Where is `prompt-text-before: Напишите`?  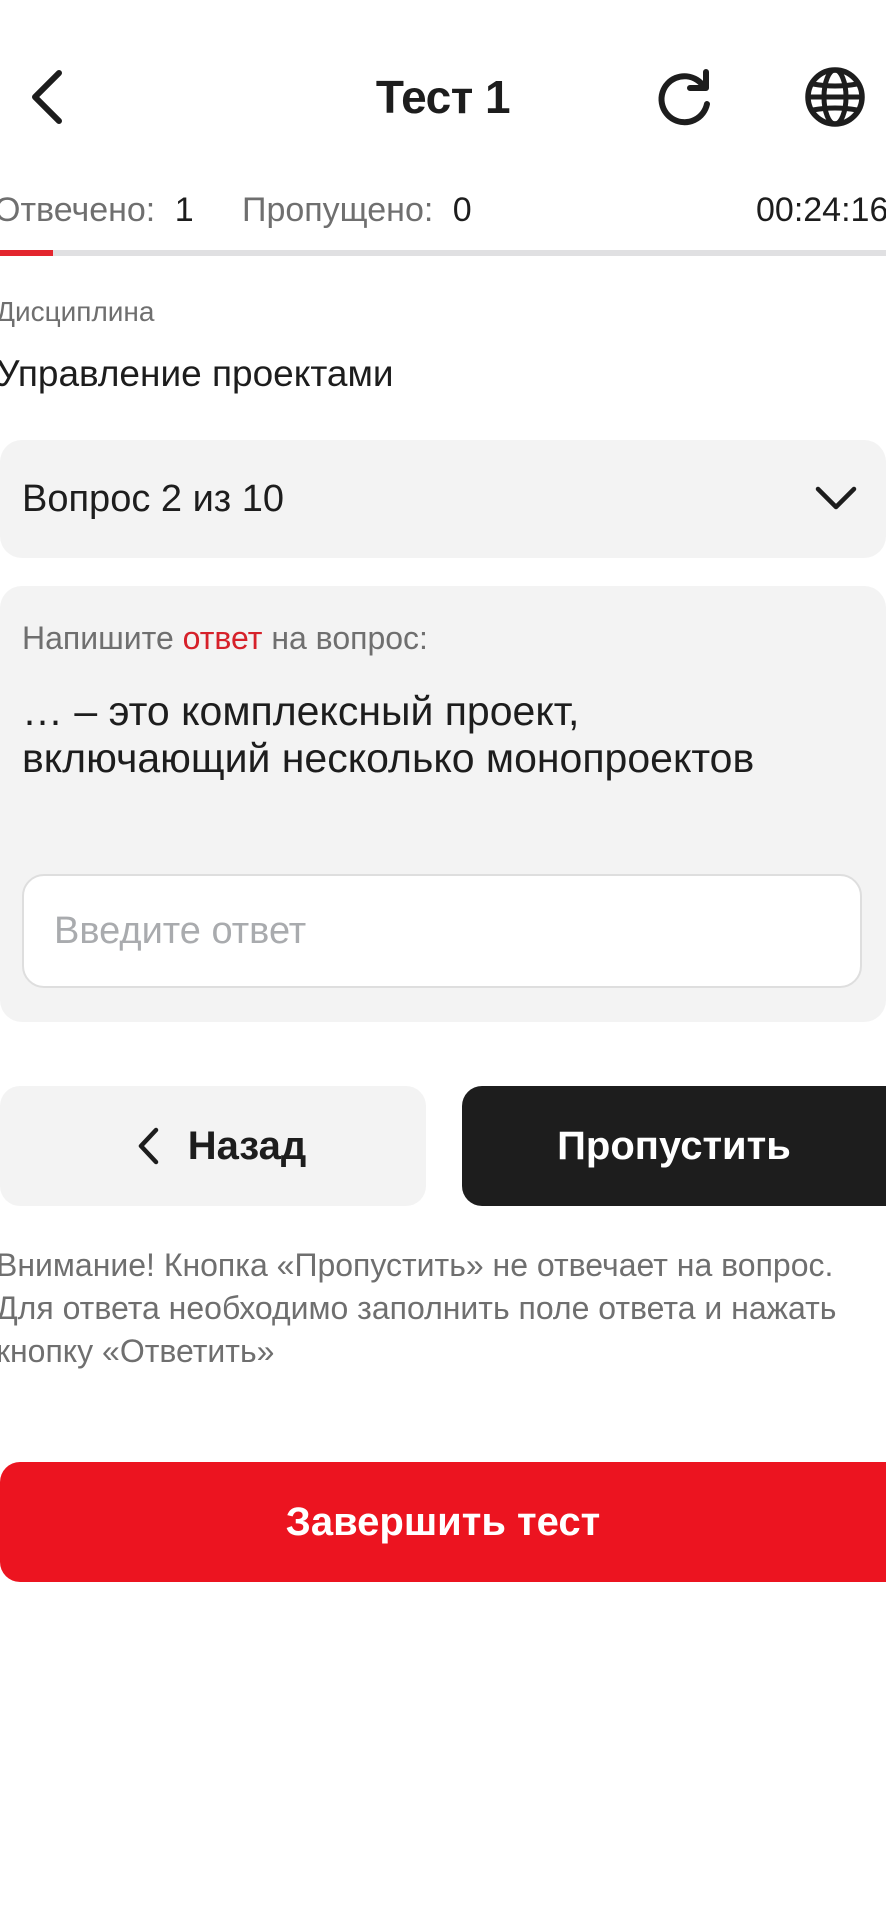 prompt-text-before: Напишите is located at coordinates (102, 638).